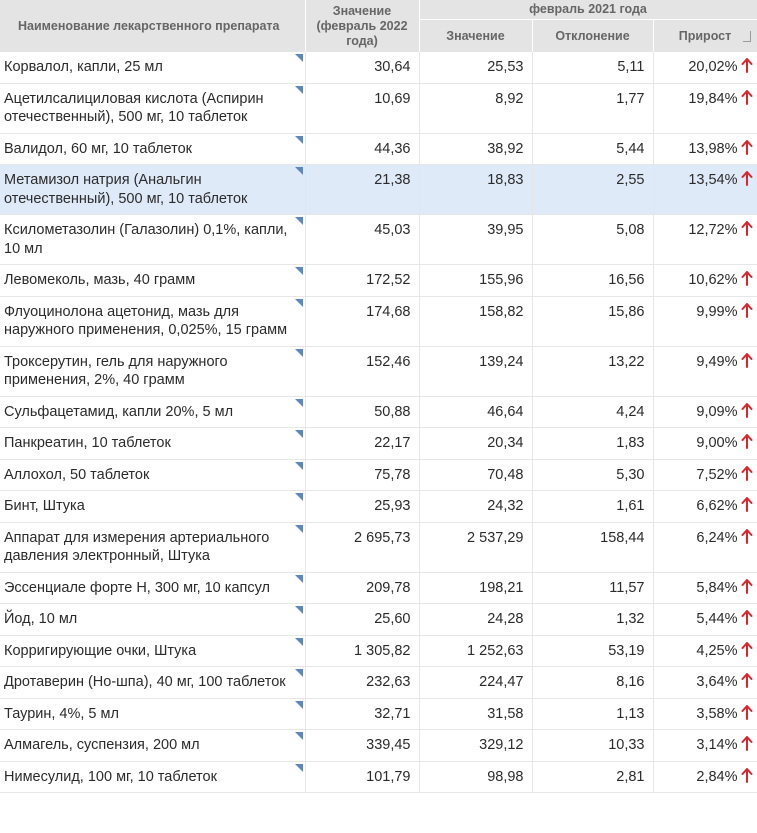 The image size is (757, 833). I want to click on growth-value: 5,84%, so click(717, 587).